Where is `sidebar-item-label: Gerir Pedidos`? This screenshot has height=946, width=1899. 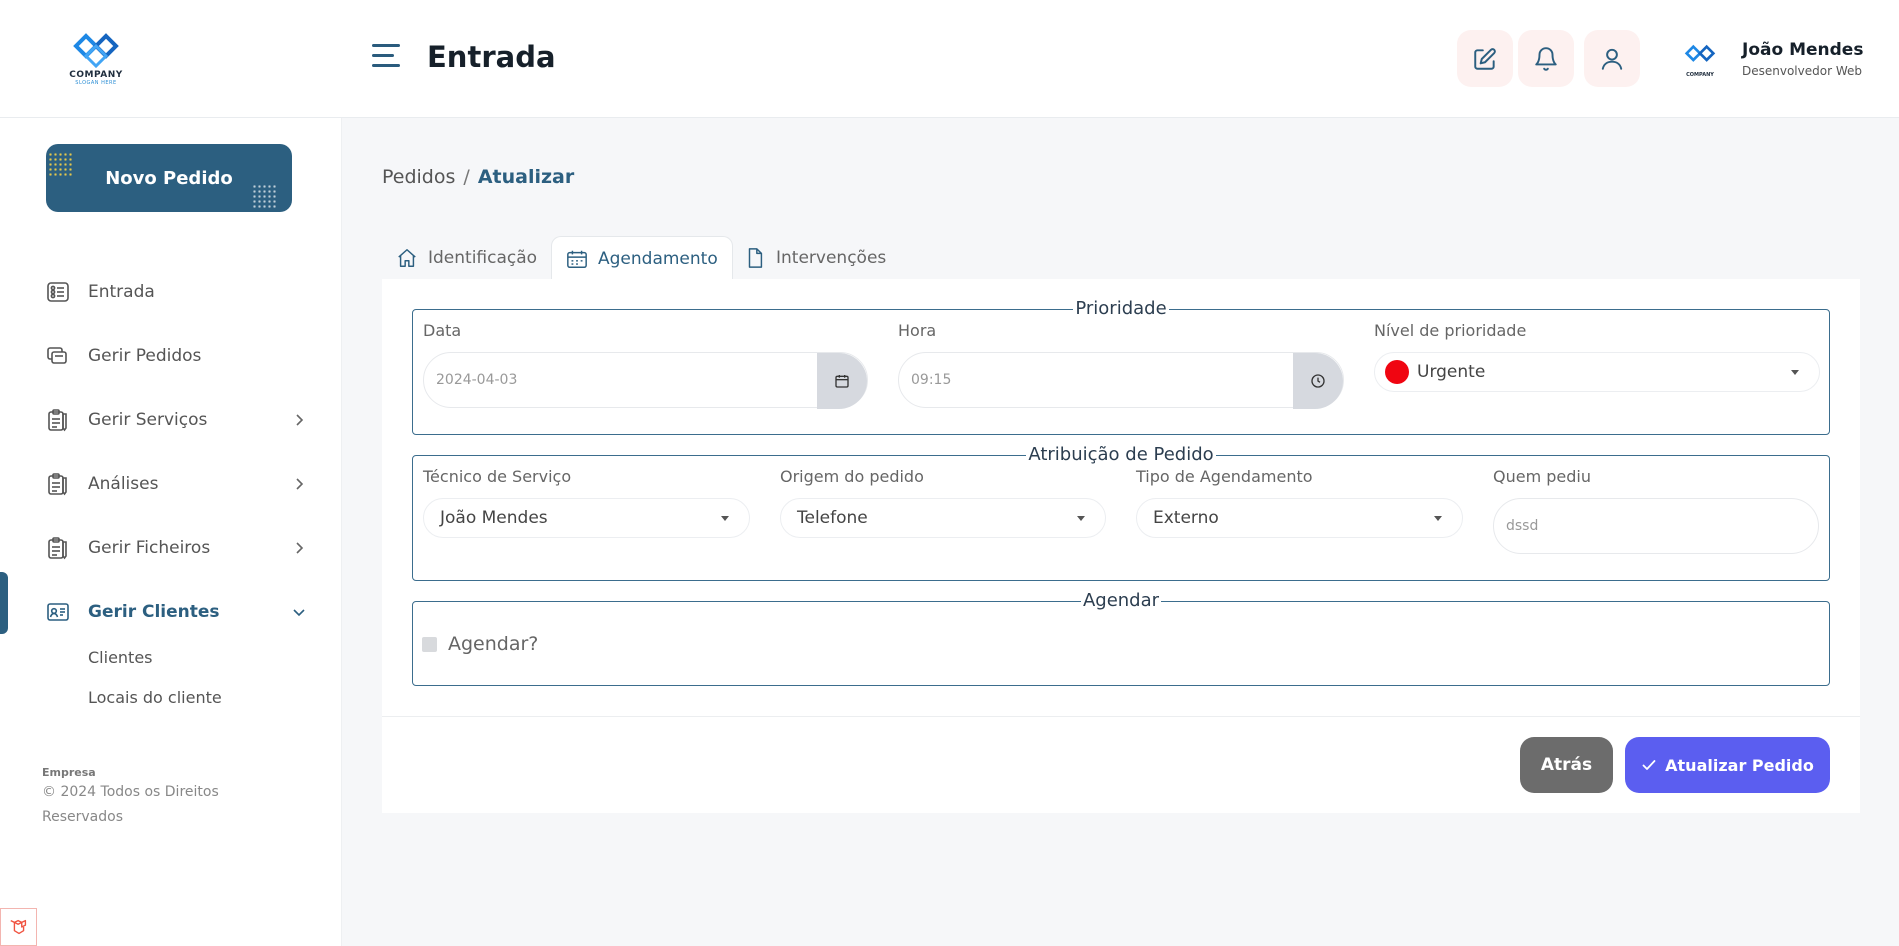
sidebar-item-label: Gerir Pedidos is located at coordinates (145, 356).